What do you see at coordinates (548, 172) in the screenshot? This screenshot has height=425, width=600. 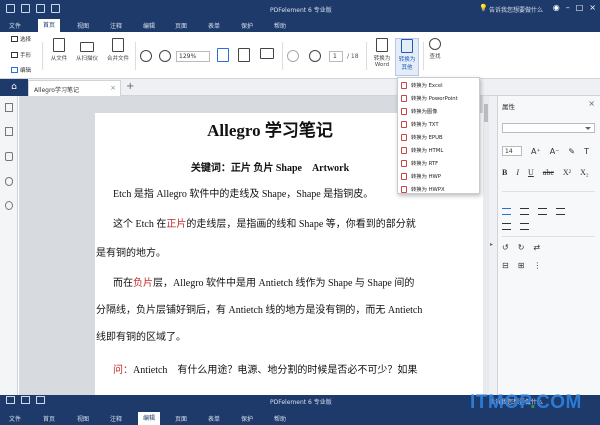 I see `strikethrough-icon: abc` at bounding box center [548, 172].